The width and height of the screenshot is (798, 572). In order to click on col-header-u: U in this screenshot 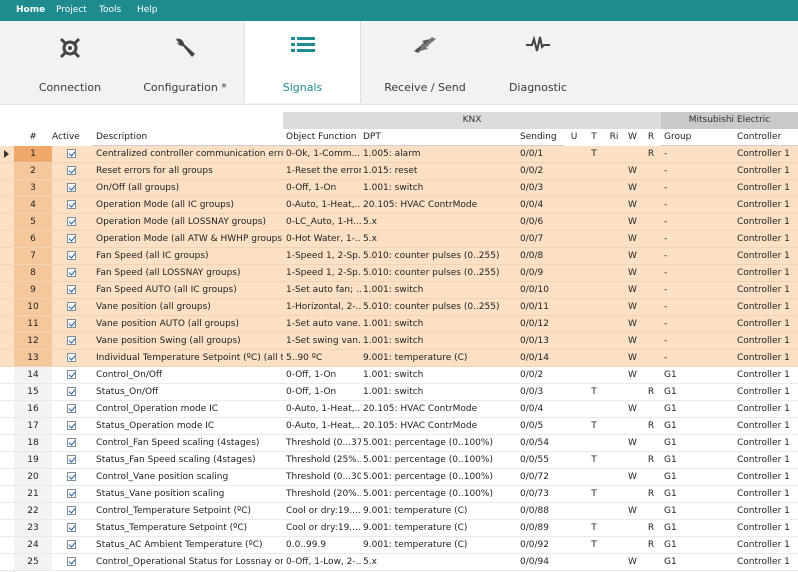, I will do `click(574, 138)`.